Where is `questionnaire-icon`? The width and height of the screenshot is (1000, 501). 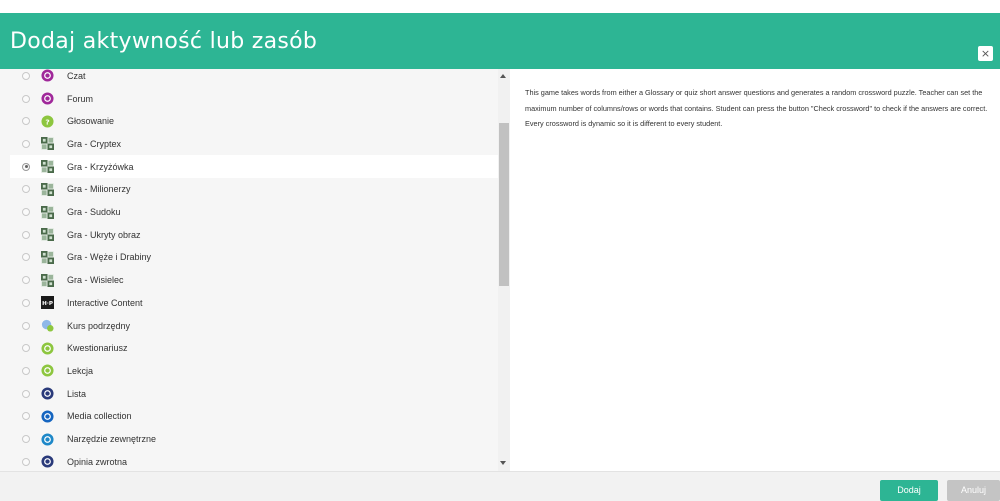 questionnaire-icon is located at coordinates (47, 348).